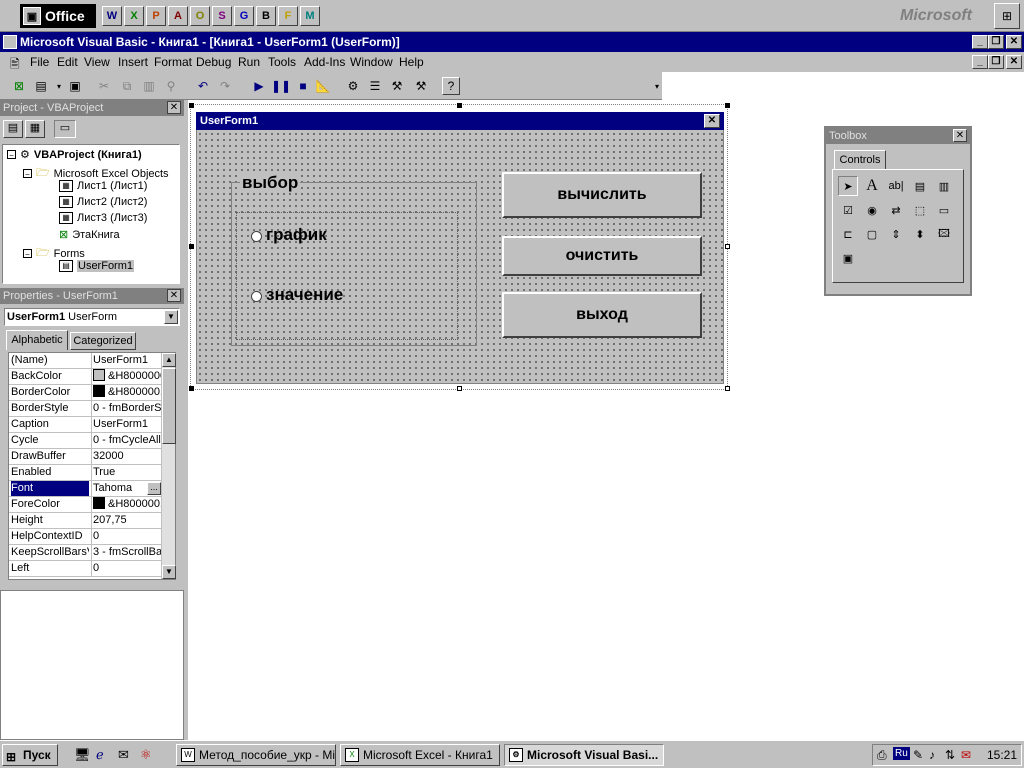 This screenshot has width=1024, height=768. What do you see at coordinates (848, 234) in the screenshot?
I see `tabstrip-tool-icon: ⊏` at bounding box center [848, 234].